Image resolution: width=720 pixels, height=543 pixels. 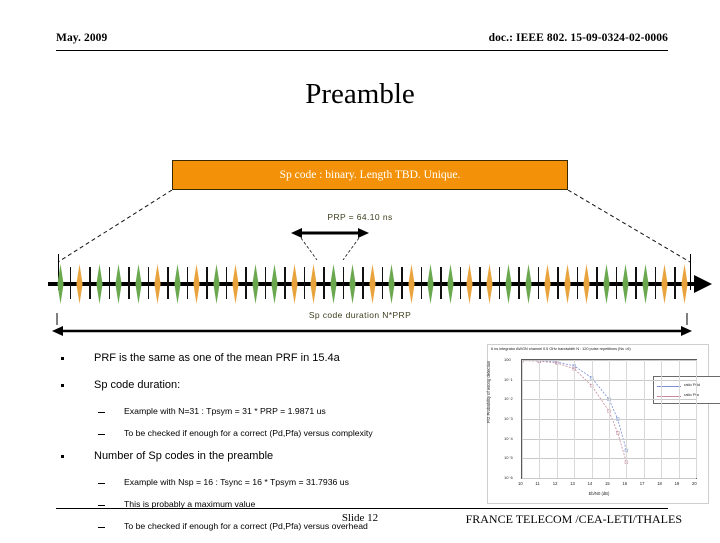 I want to click on chart-plot-area: ratio Pdd ratio Pfa, so click(x=620, y=418).